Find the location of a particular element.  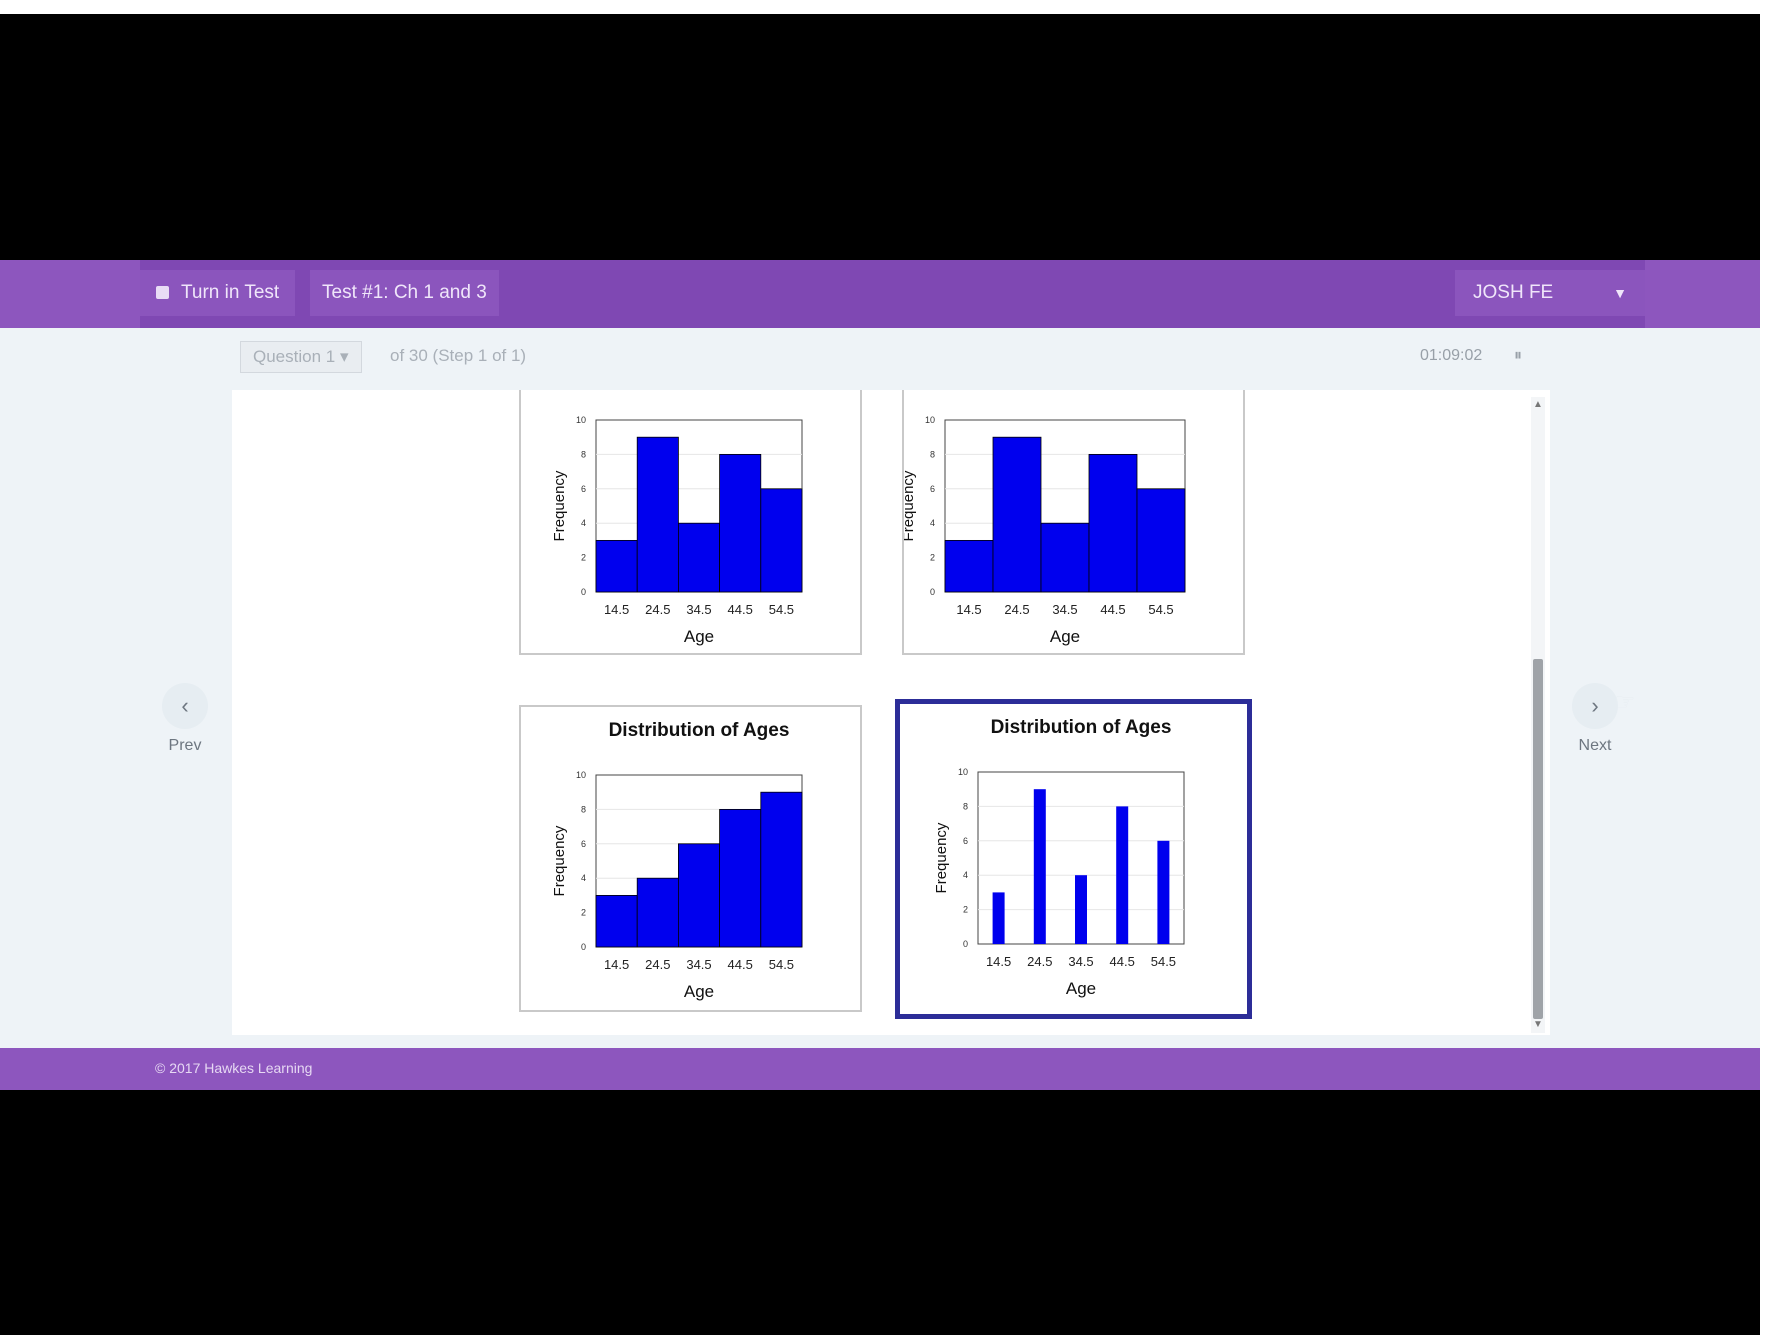

turn-in-label: Turn in Test is located at coordinates (230, 292).